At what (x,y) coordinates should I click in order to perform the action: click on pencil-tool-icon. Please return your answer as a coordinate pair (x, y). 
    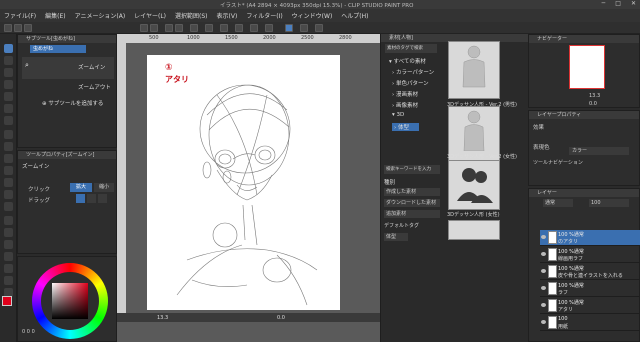
    Looking at the image, I should click on (8, 146).